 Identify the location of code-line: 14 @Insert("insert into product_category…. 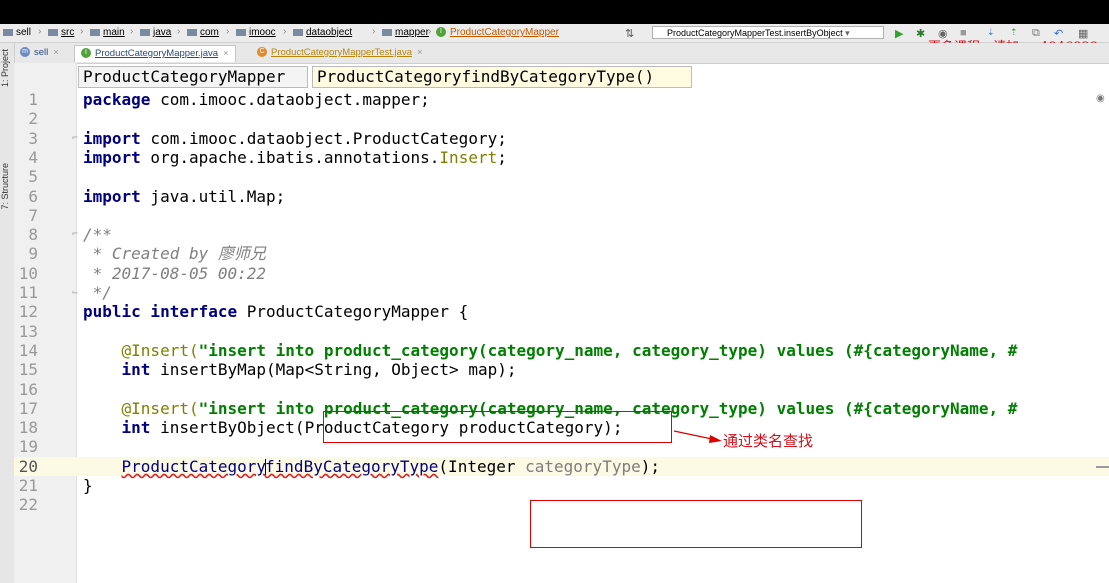
(518, 350).